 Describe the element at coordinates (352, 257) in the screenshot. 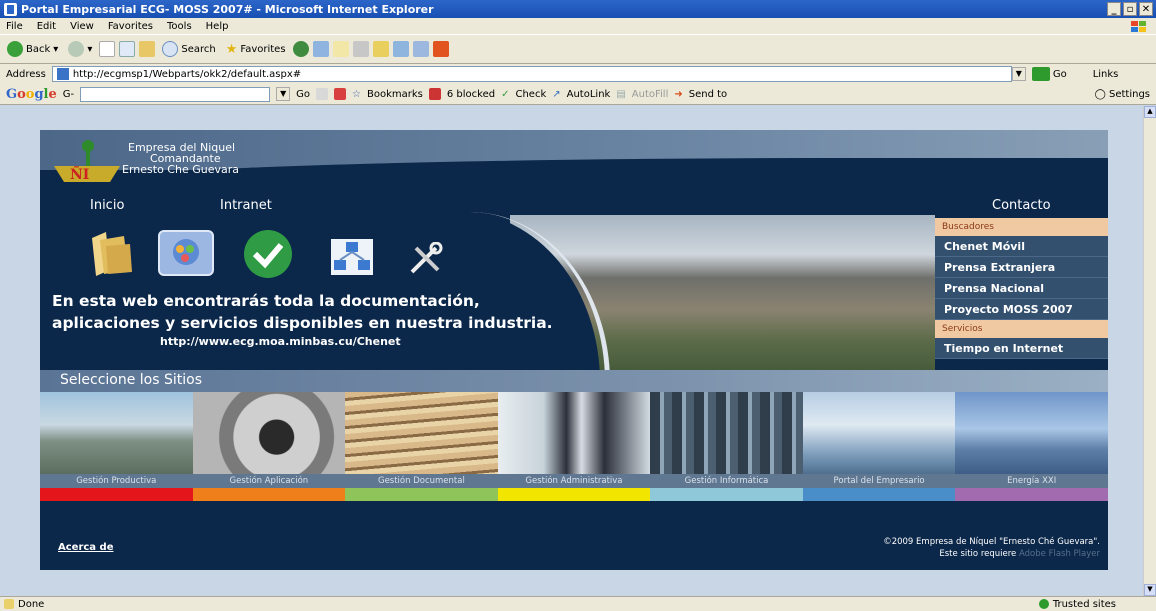

I see `network-icon` at that location.